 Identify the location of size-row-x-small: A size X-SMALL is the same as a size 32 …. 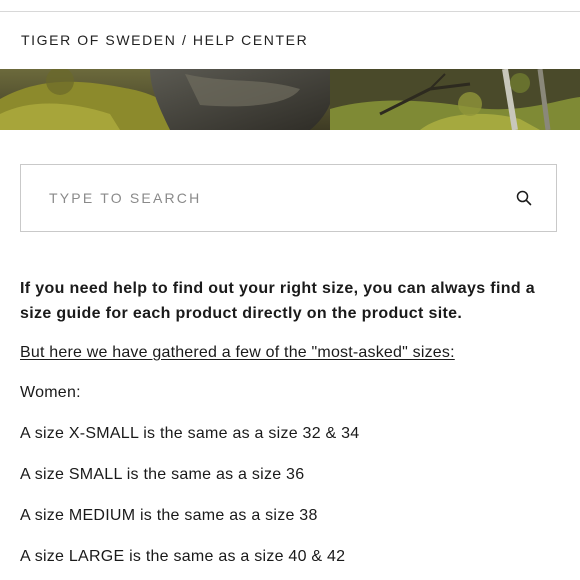
(190, 433).